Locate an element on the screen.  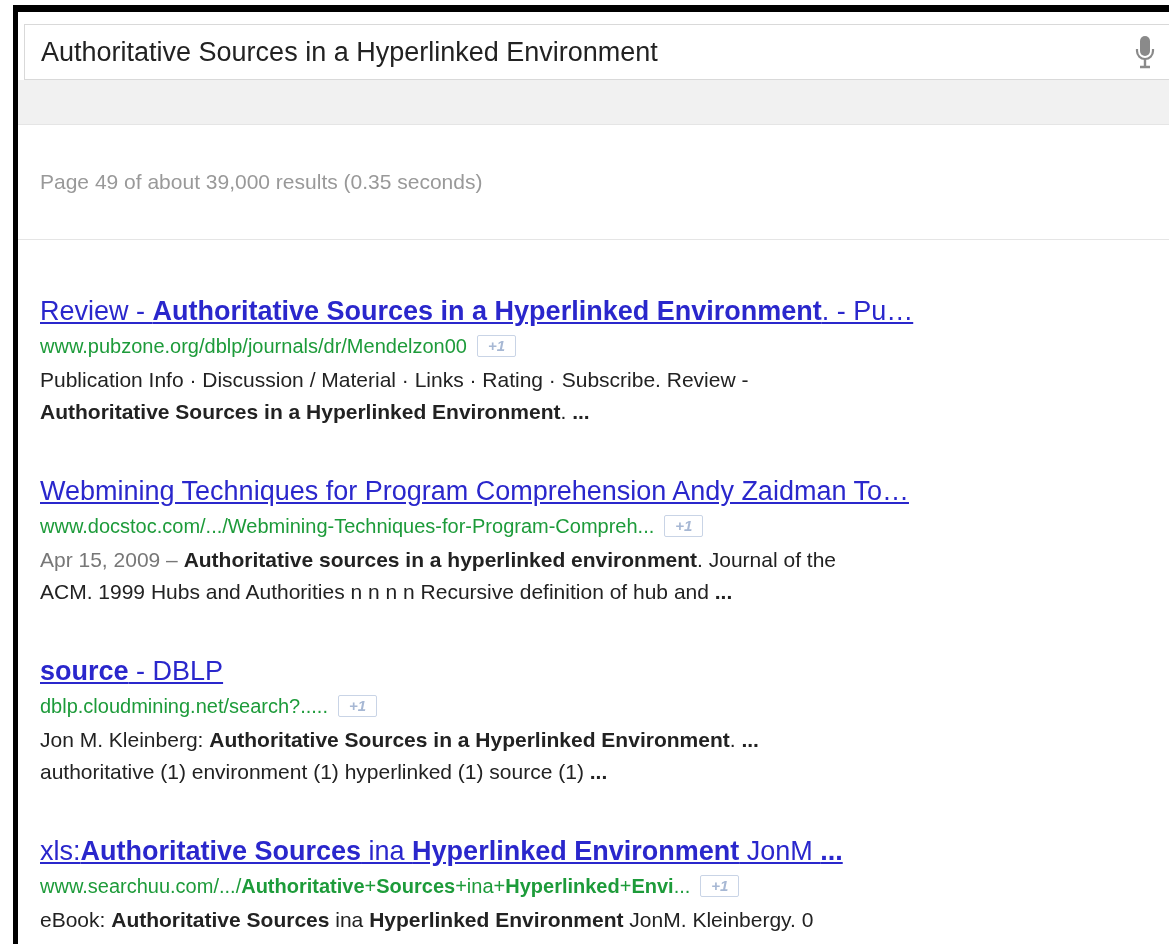
search-field: Authoritative Sources in a Hyperlinked Environment is located at coordinates (596, 52).